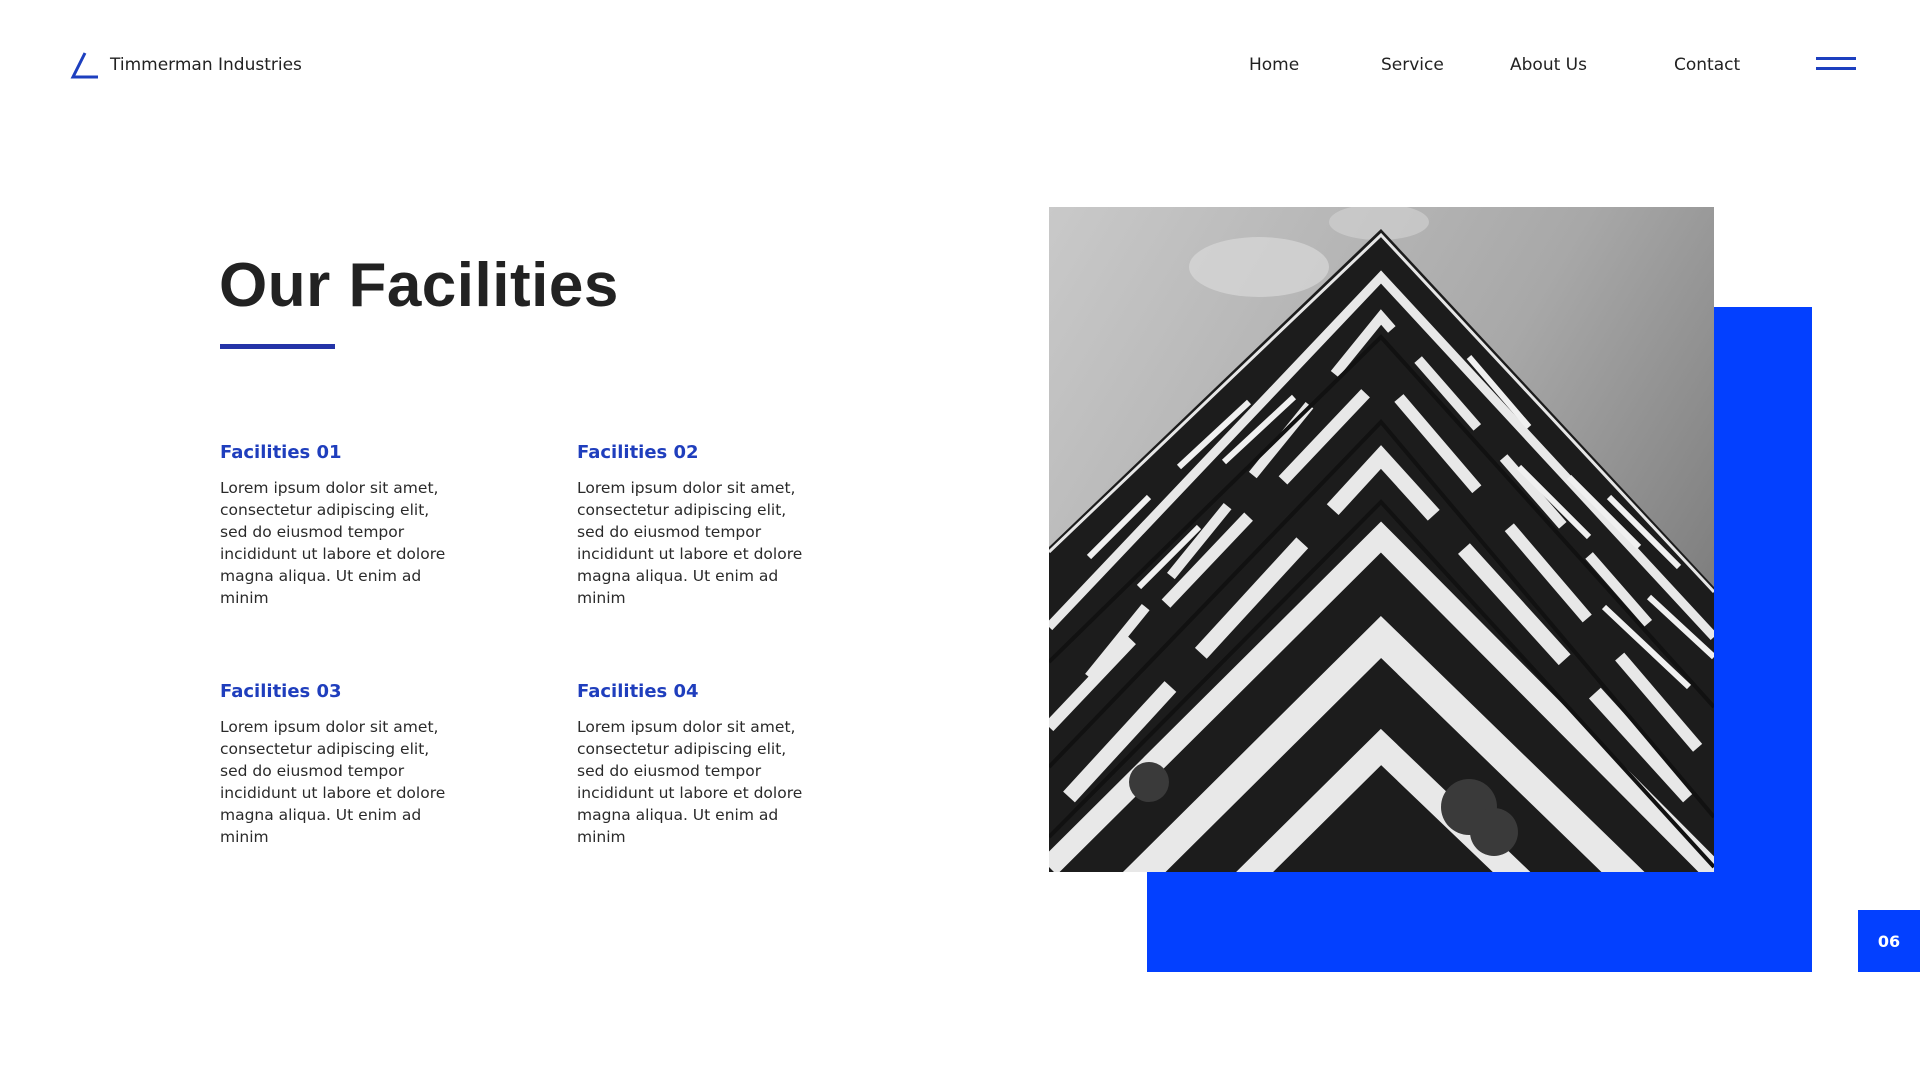 The width and height of the screenshot is (1920, 1080). What do you see at coordinates (277, 346) in the screenshot?
I see `title-underline` at bounding box center [277, 346].